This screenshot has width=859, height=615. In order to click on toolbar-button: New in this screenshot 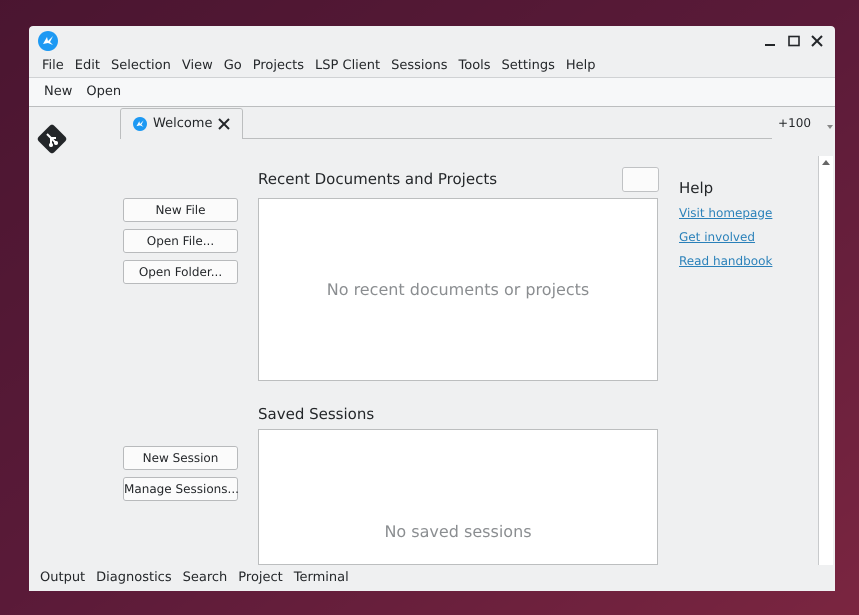, I will do `click(58, 92)`.